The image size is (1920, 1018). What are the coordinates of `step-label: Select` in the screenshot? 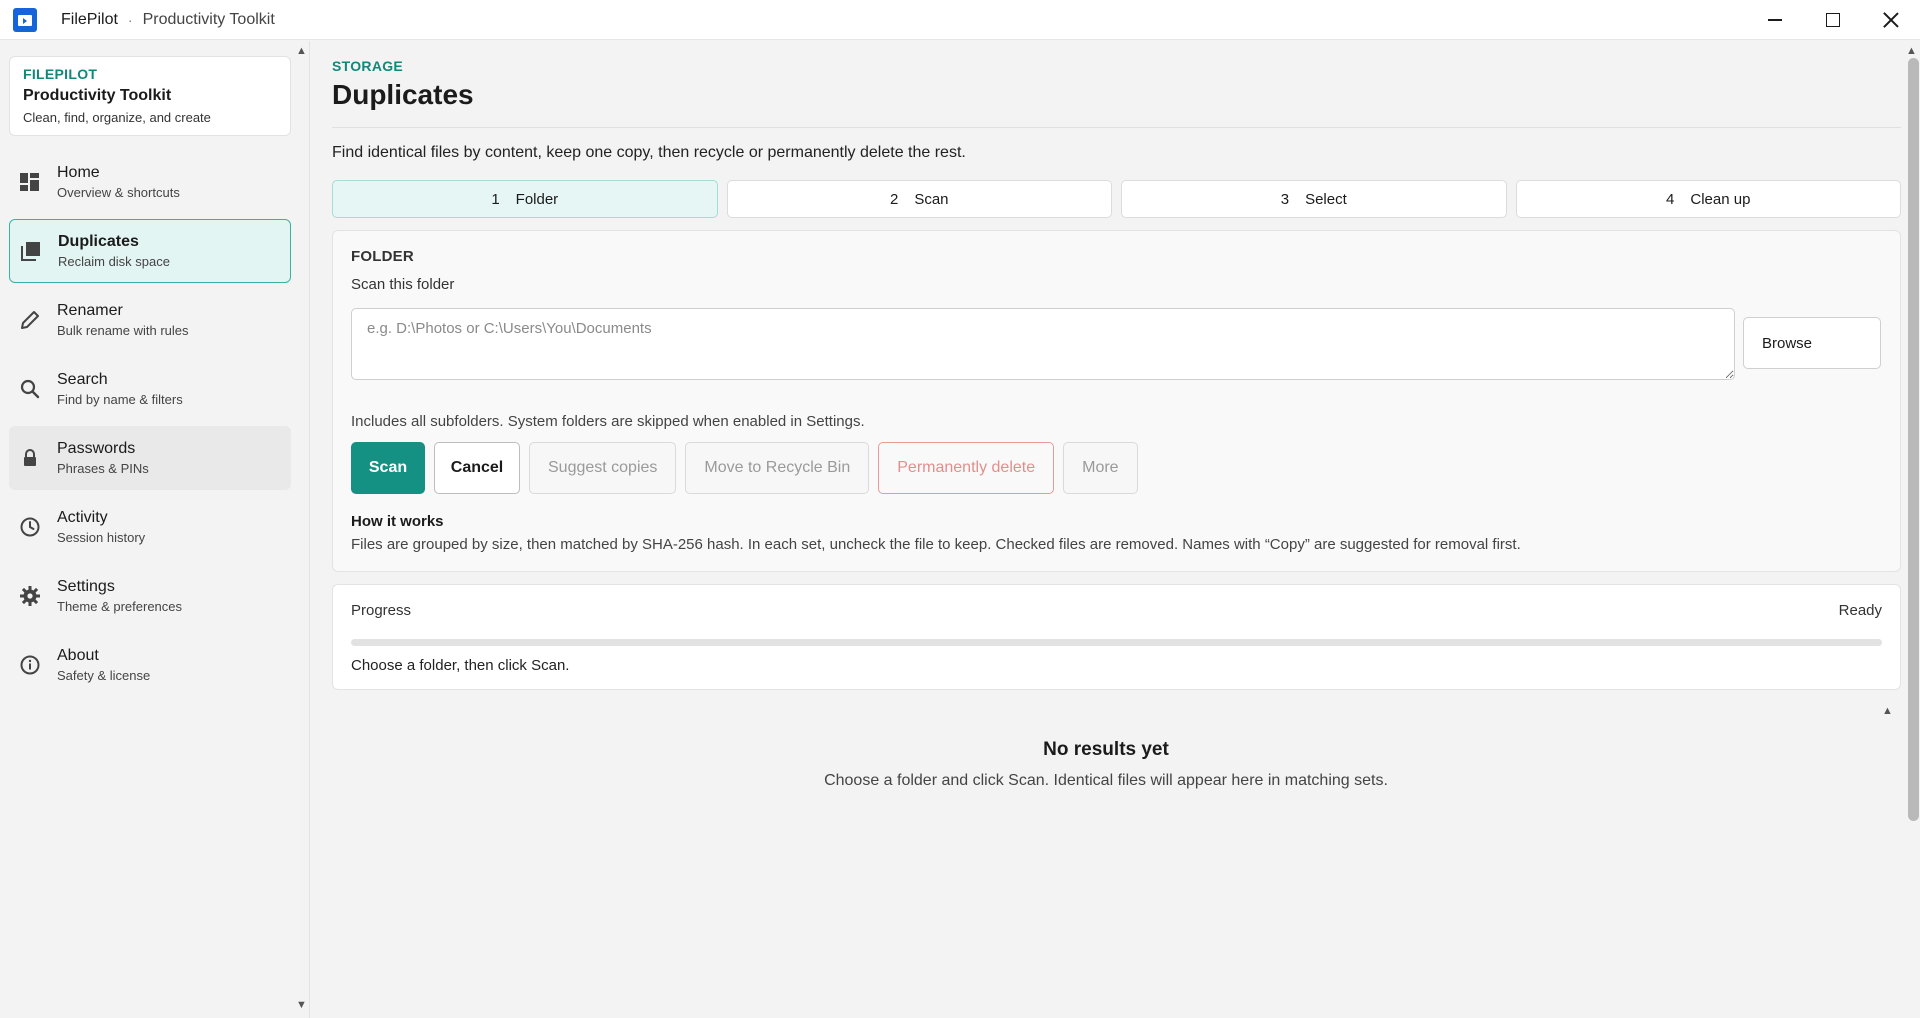 It's located at (1326, 199).